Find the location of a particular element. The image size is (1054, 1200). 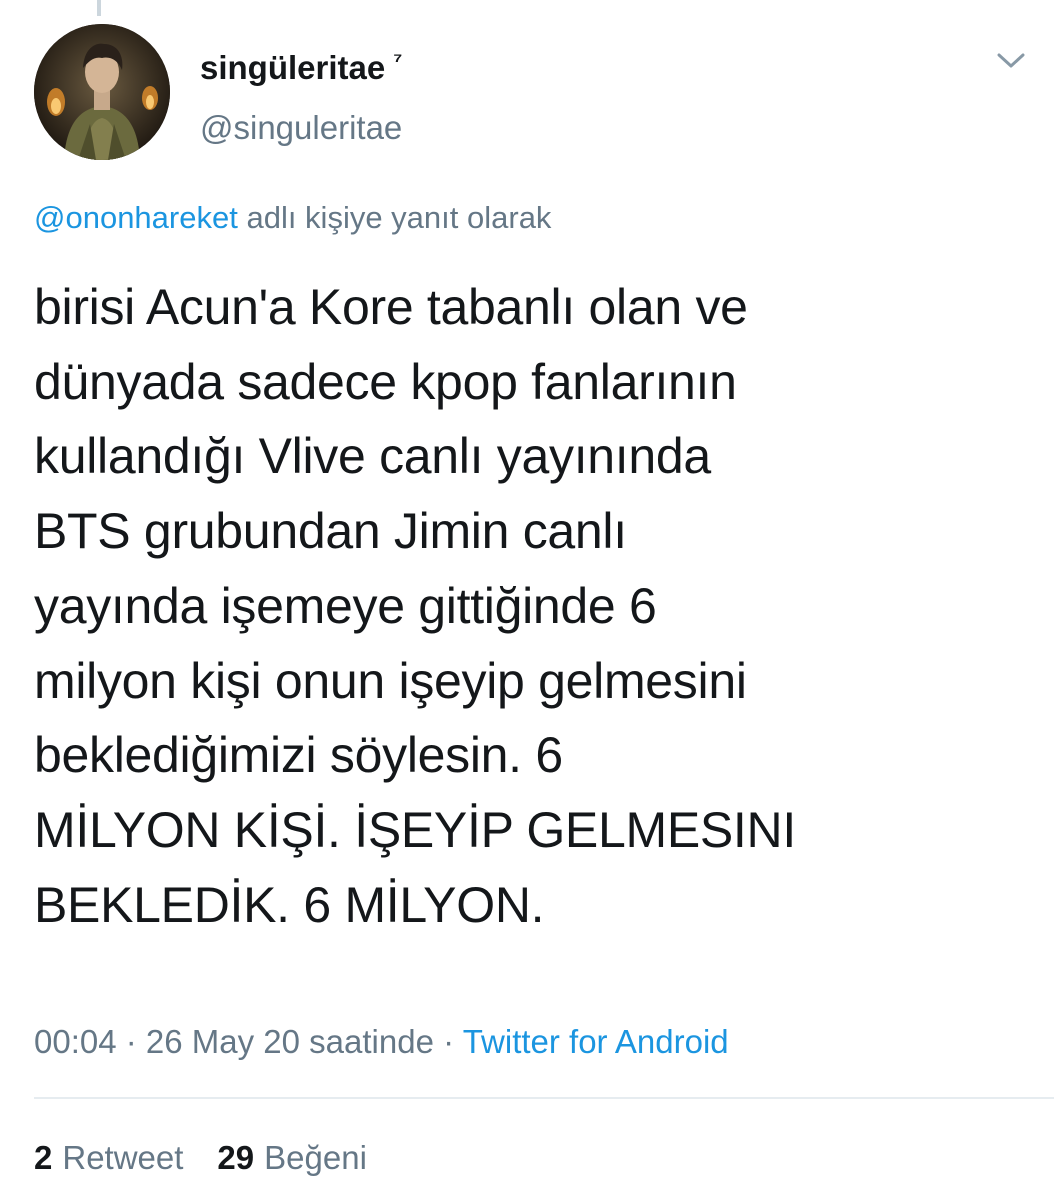

tweet-text-line: beklediğimizi söylesin. 6 is located at coordinates (298, 755).